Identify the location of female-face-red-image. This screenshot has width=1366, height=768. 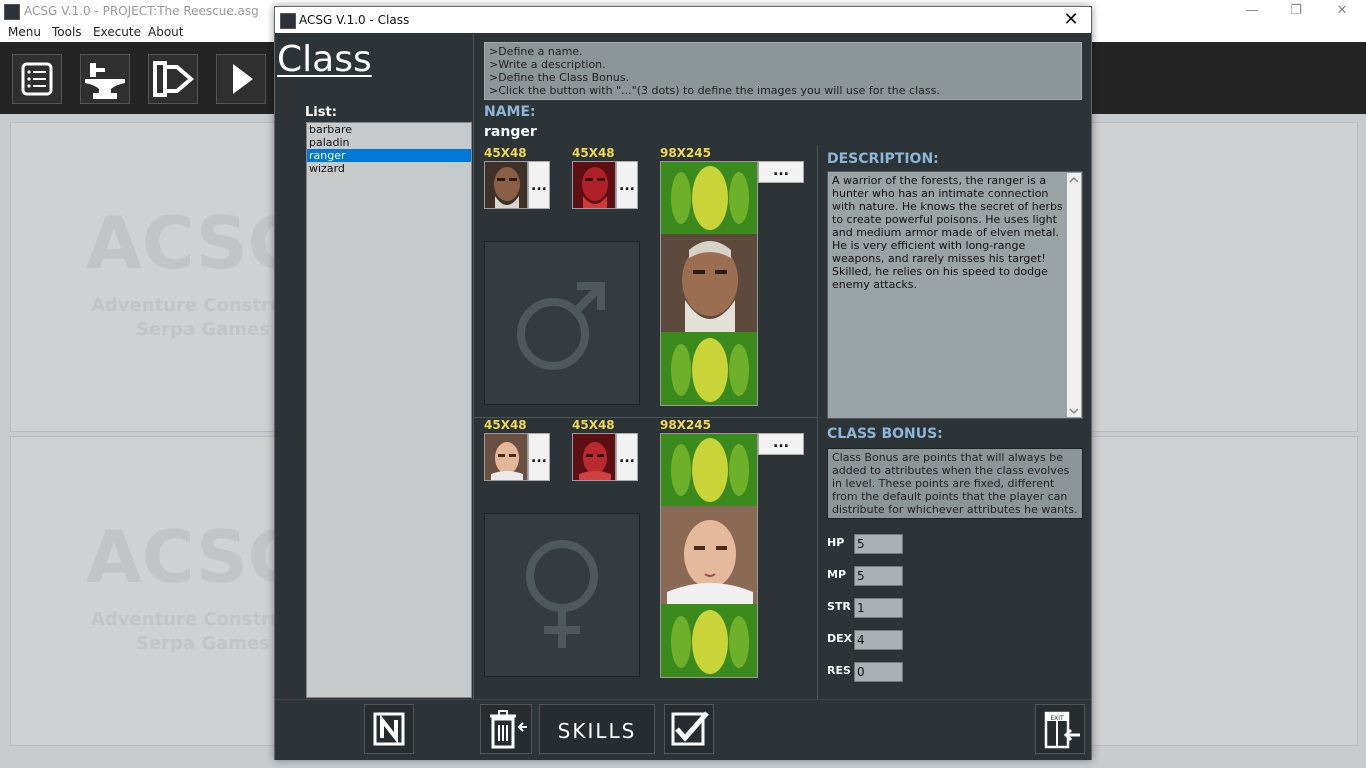
(594, 457).